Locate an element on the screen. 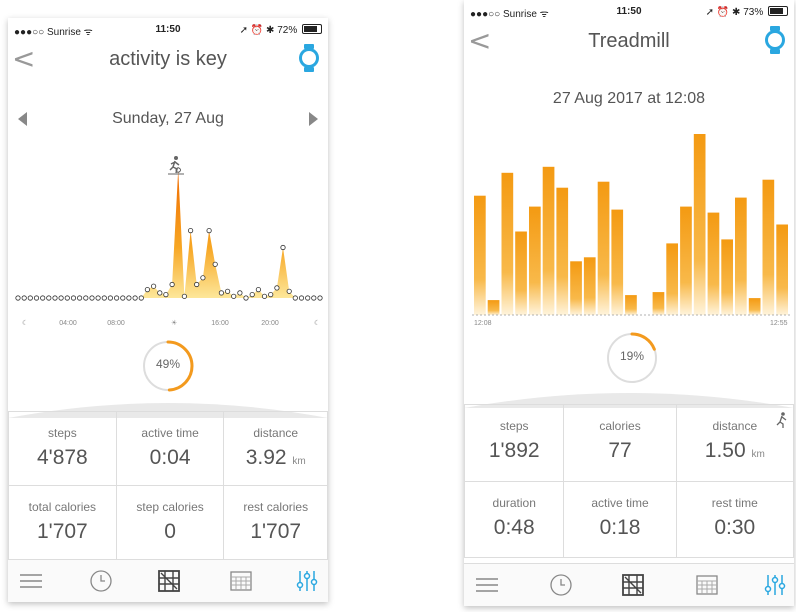  status-right: ➚ ⏰ ✱ 72% is located at coordinates (281, 30).